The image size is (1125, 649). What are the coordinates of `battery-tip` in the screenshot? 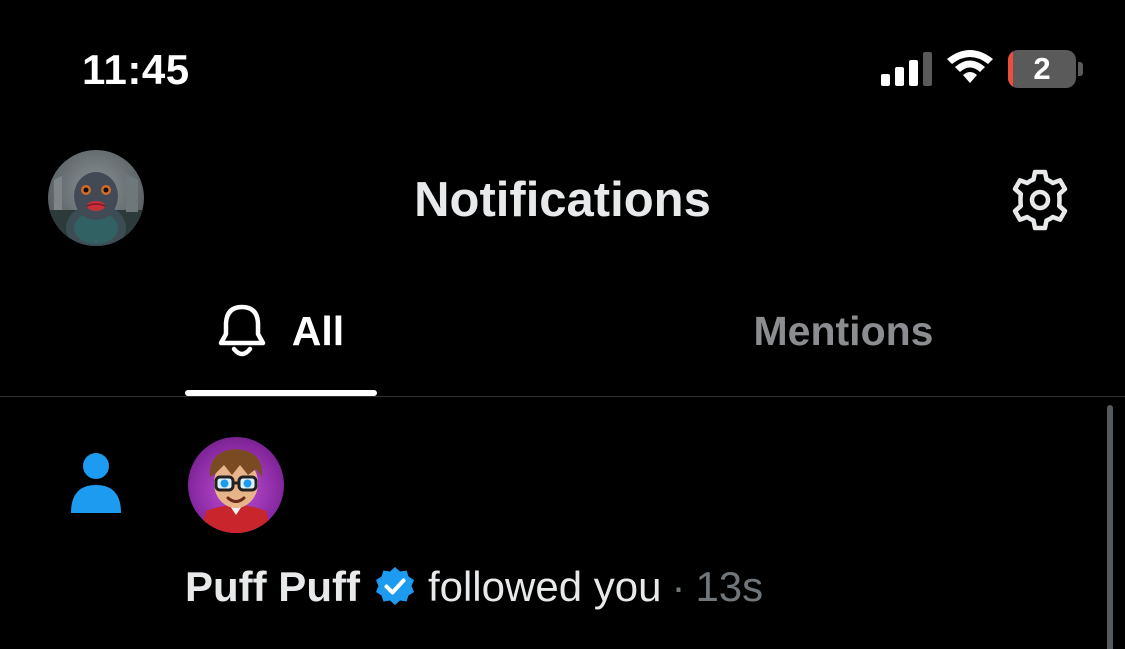 It's located at (1080, 69).